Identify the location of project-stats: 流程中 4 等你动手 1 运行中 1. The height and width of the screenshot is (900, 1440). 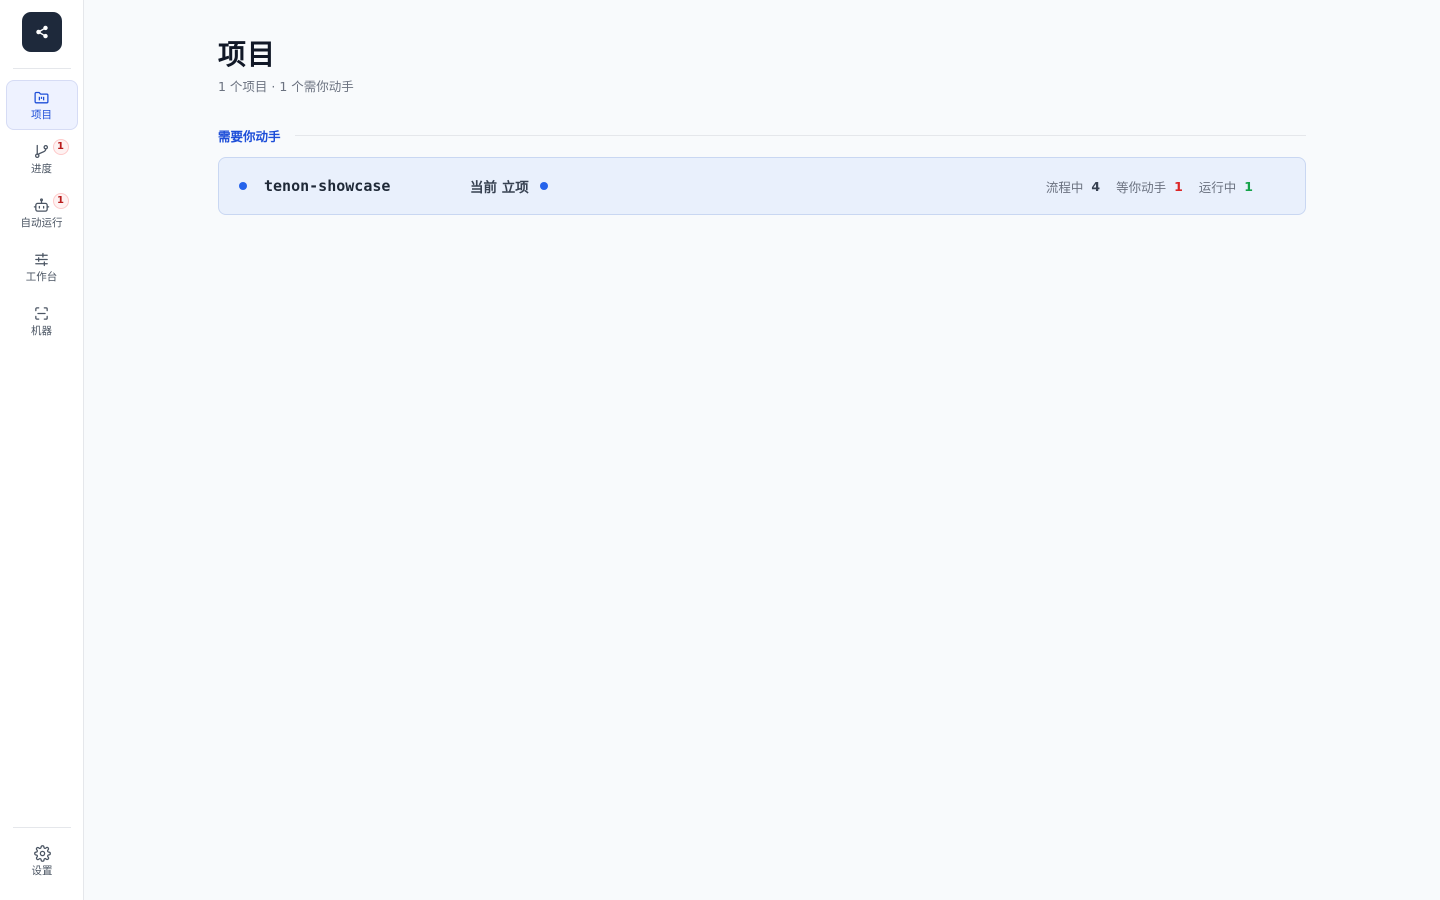
(1141, 186).